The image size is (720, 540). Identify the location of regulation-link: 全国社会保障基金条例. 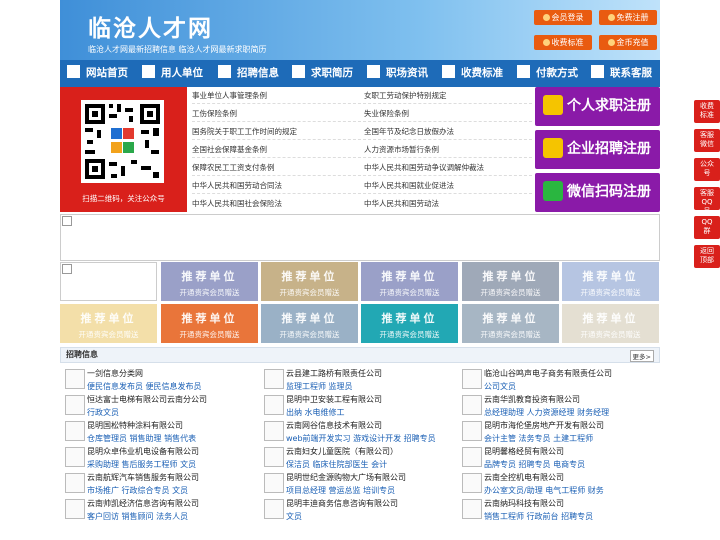
(229, 149).